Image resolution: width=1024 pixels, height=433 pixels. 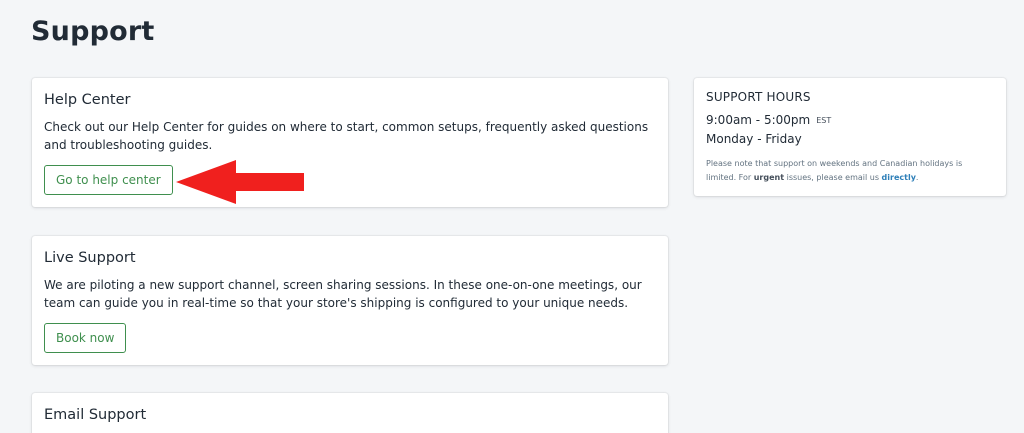 What do you see at coordinates (850, 120) in the screenshot?
I see `support-hours-time: 9:00am - 5:00pm EST` at bounding box center [850, 120].